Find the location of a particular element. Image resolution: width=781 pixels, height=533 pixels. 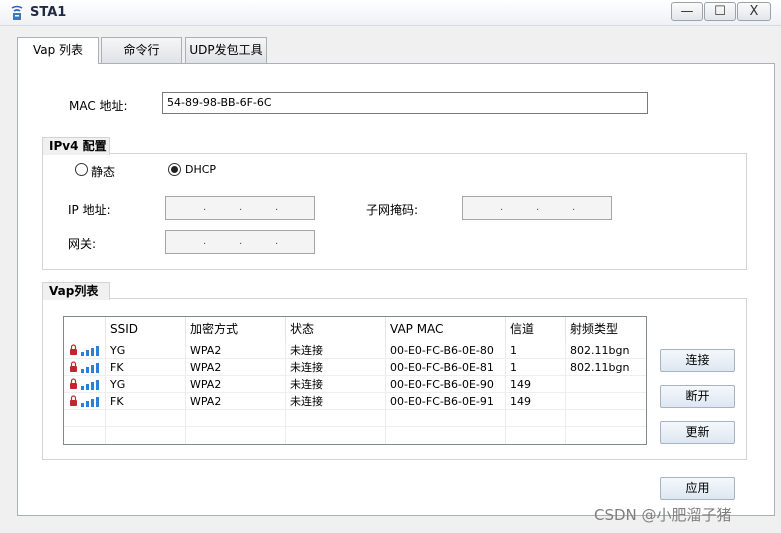

tab-vap-list: Vap 列表 is located at coordinates (58, 50).